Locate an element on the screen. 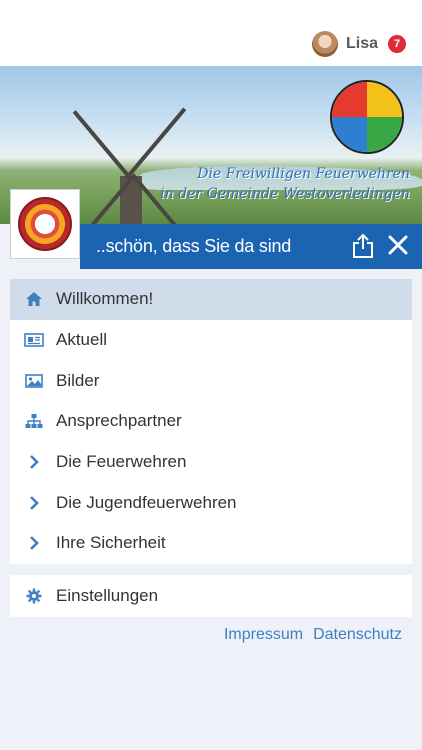 This screenshot has width=422, height=750. menu-item-aktuell: Aktuell is located at coordinates (211, 340).